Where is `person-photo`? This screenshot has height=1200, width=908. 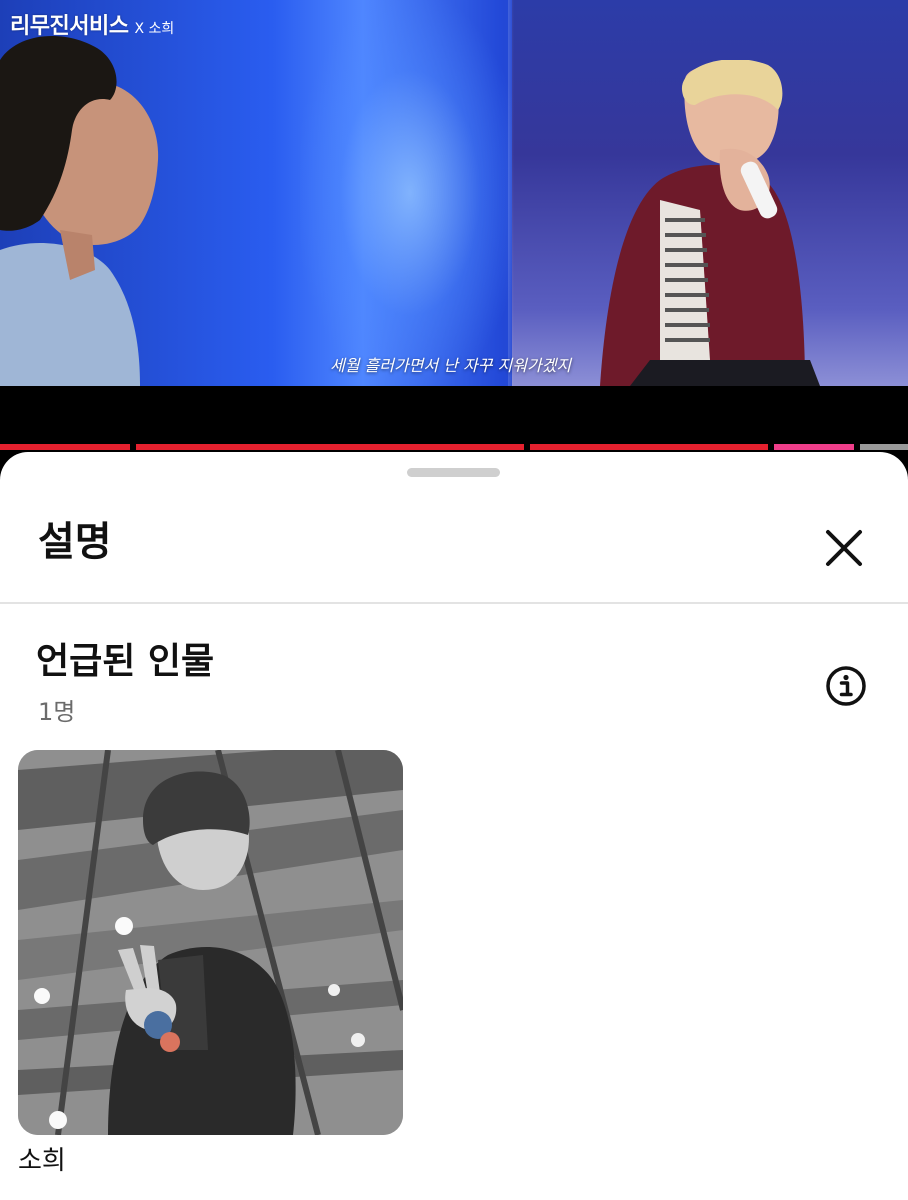 person-photo is located at coordinates (210, 942).